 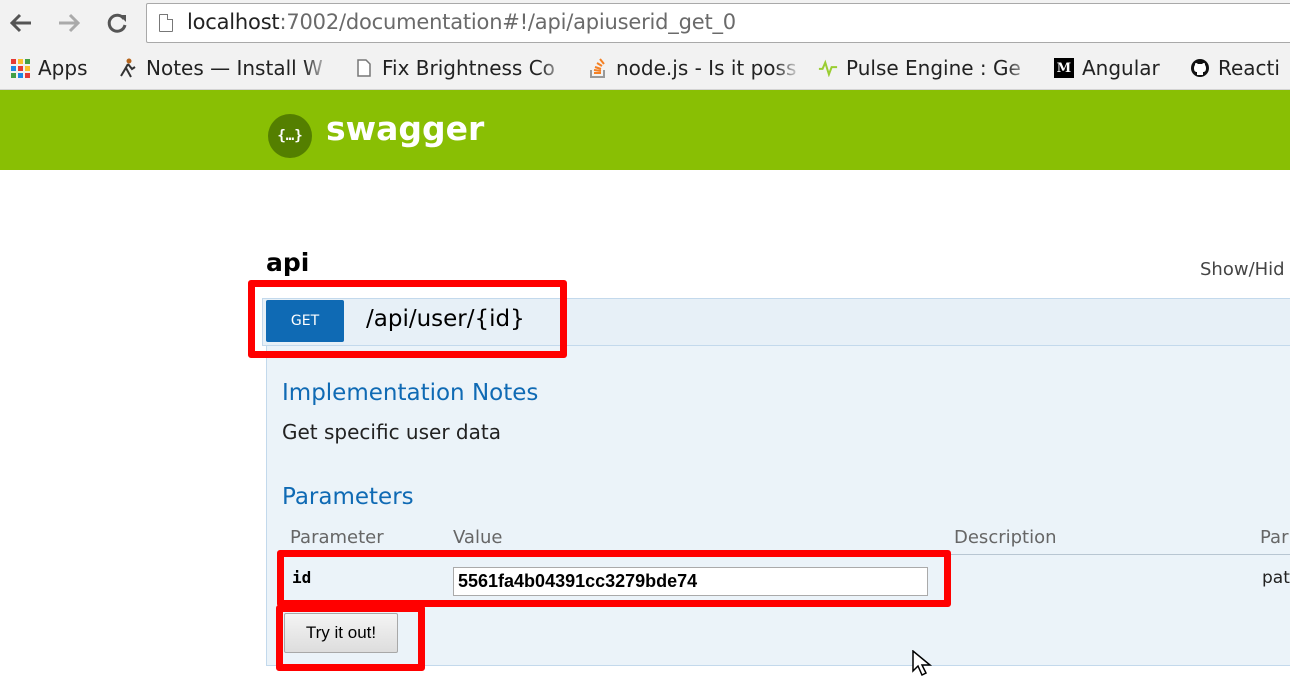 I want to click on apps-grid-icon, so click(x=20, y=68).